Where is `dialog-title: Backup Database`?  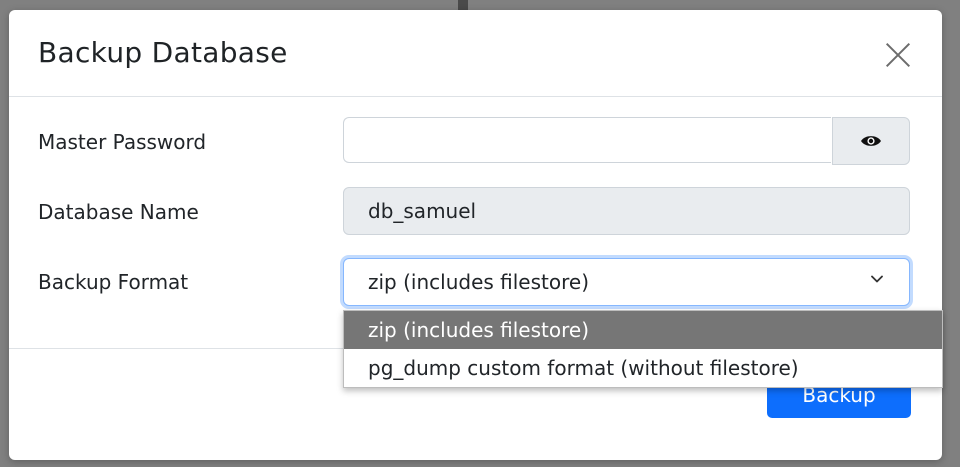
dialog-title: Backup Database is located at coordinates (163, 52).